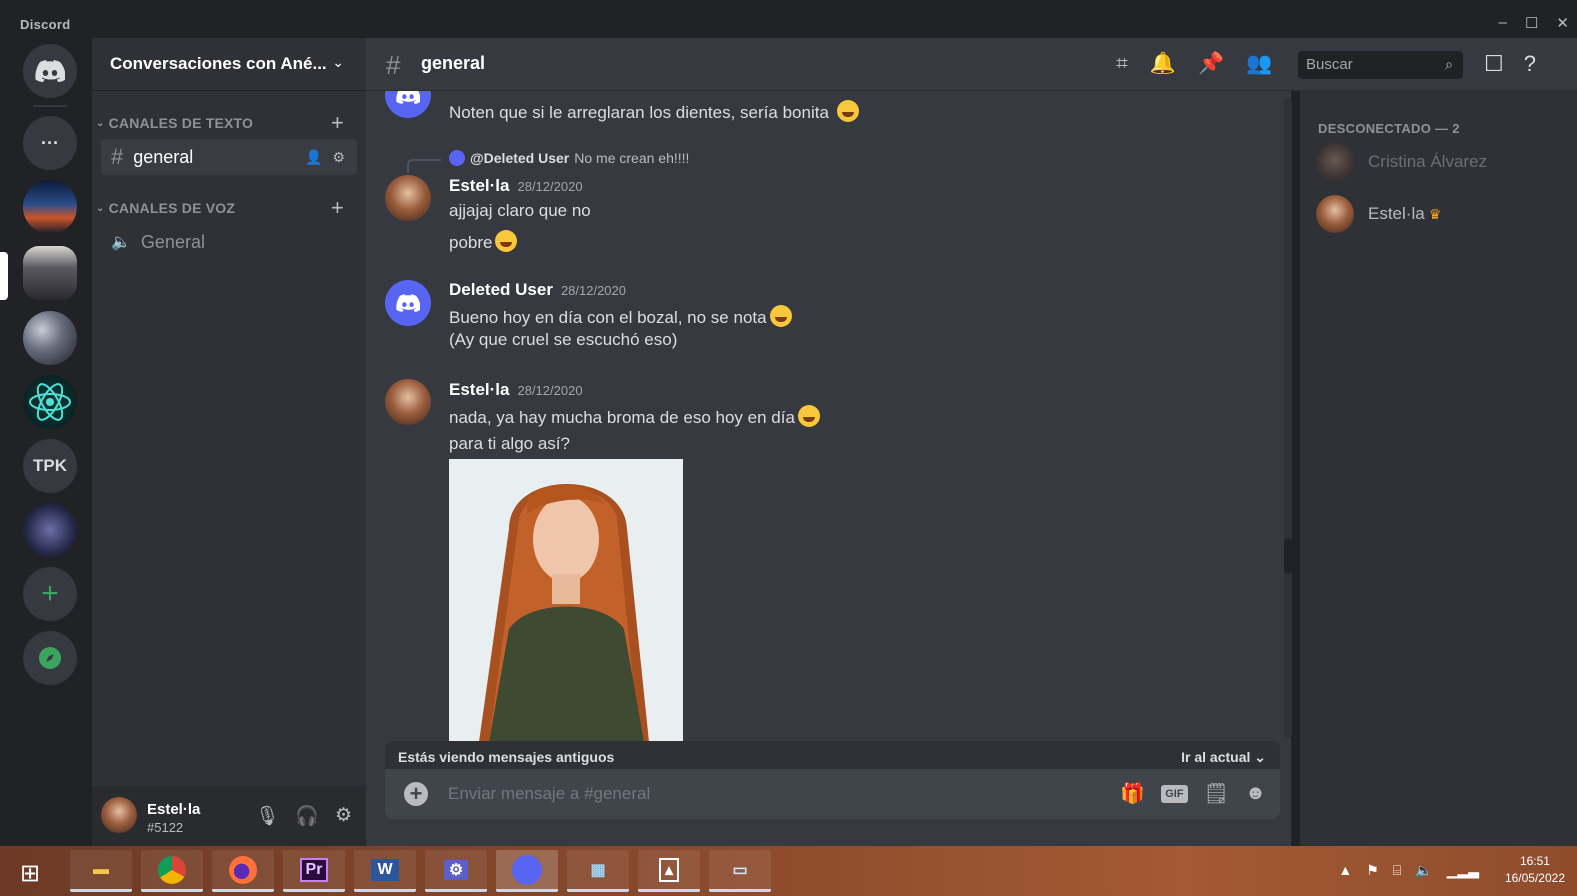 The image size is (1577, 896). I want to click on word-icon: W, so click(385, 871).